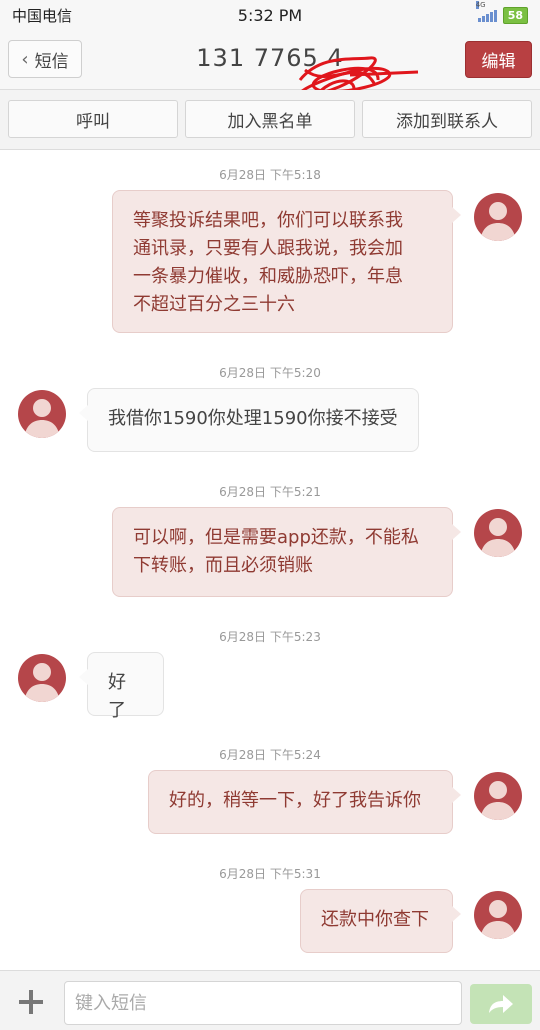 The height and width of the screenshot is (1030, 540). I want to click on contact-action-bar: 呼叫 加入黑名单 添加到联系人, so click(270, 120).